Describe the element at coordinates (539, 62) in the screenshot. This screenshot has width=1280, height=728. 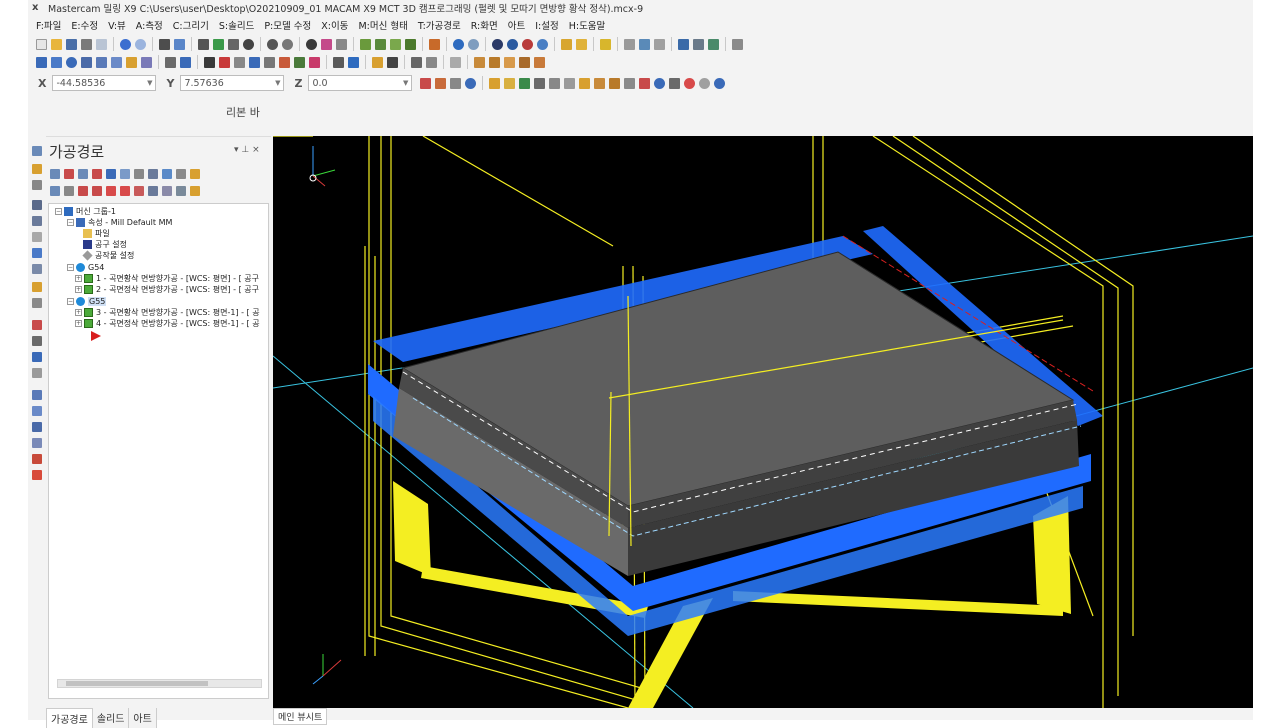
I see `boolean-icon` at that location.